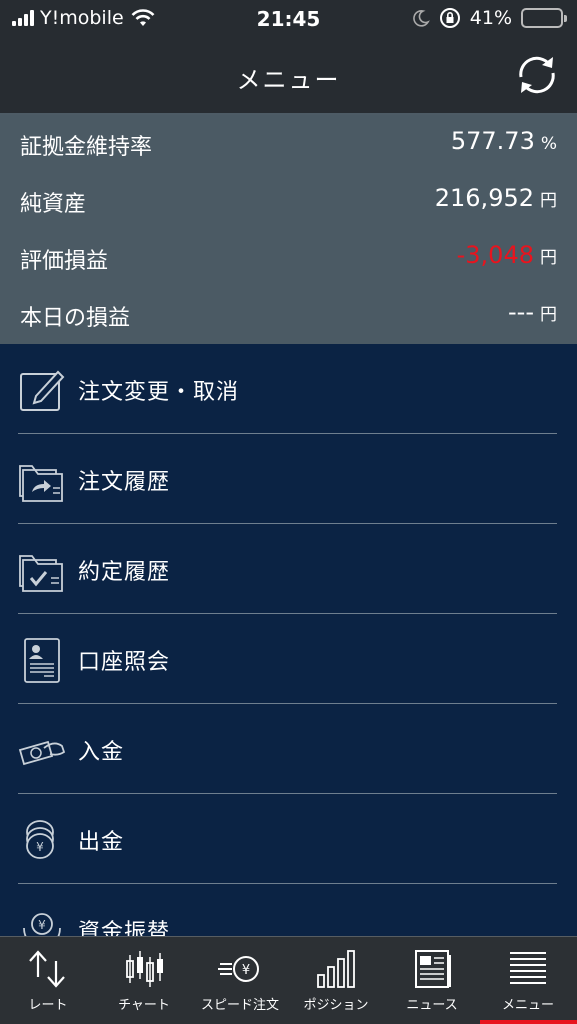 The width and height of the screenshot is (577, 1024). Describe the element at coordinates (336, 1005) in the screenshot. I see `tab-label: ポジション` at that location.